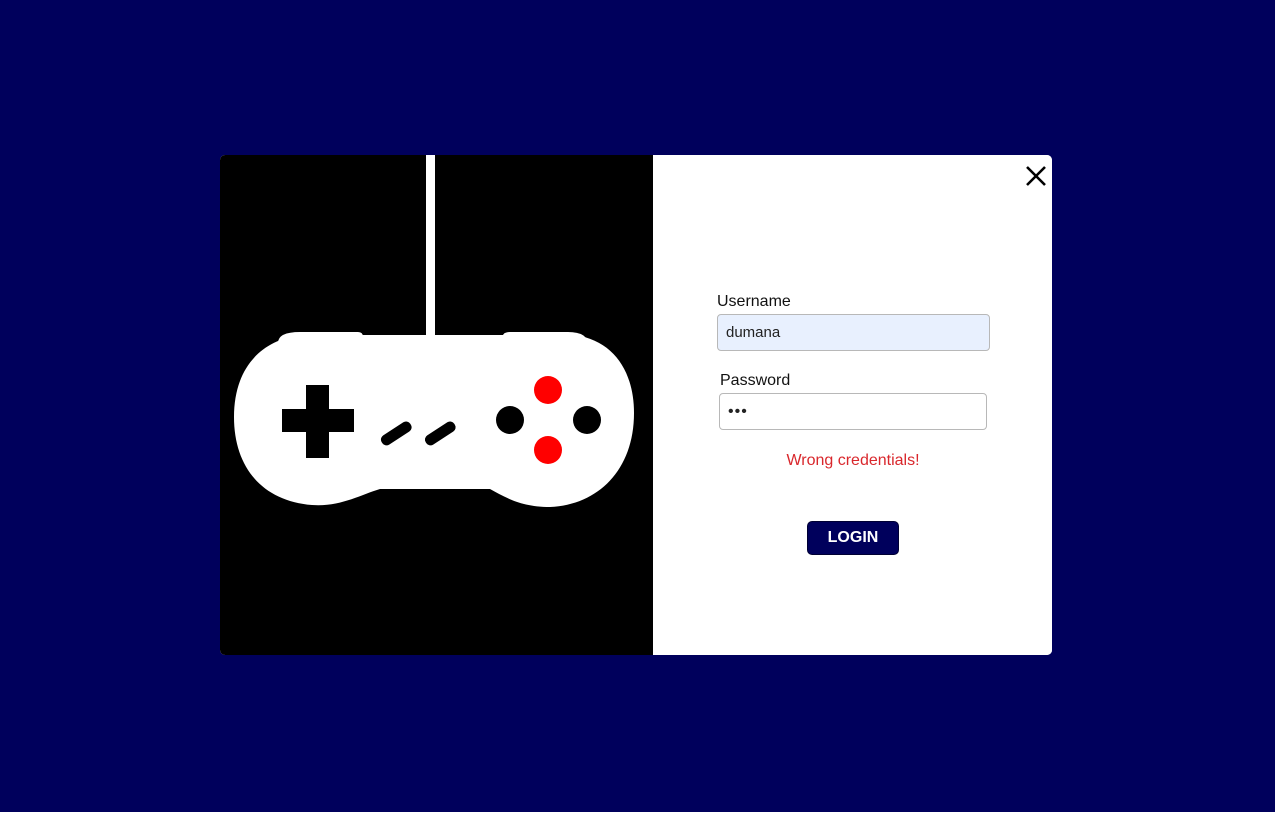 Image resolution: width=1275 pixels, height=814 pixels. Describe the element at coordinates (755, 380) in the screenshot. I see `password-label: Password` at that location.